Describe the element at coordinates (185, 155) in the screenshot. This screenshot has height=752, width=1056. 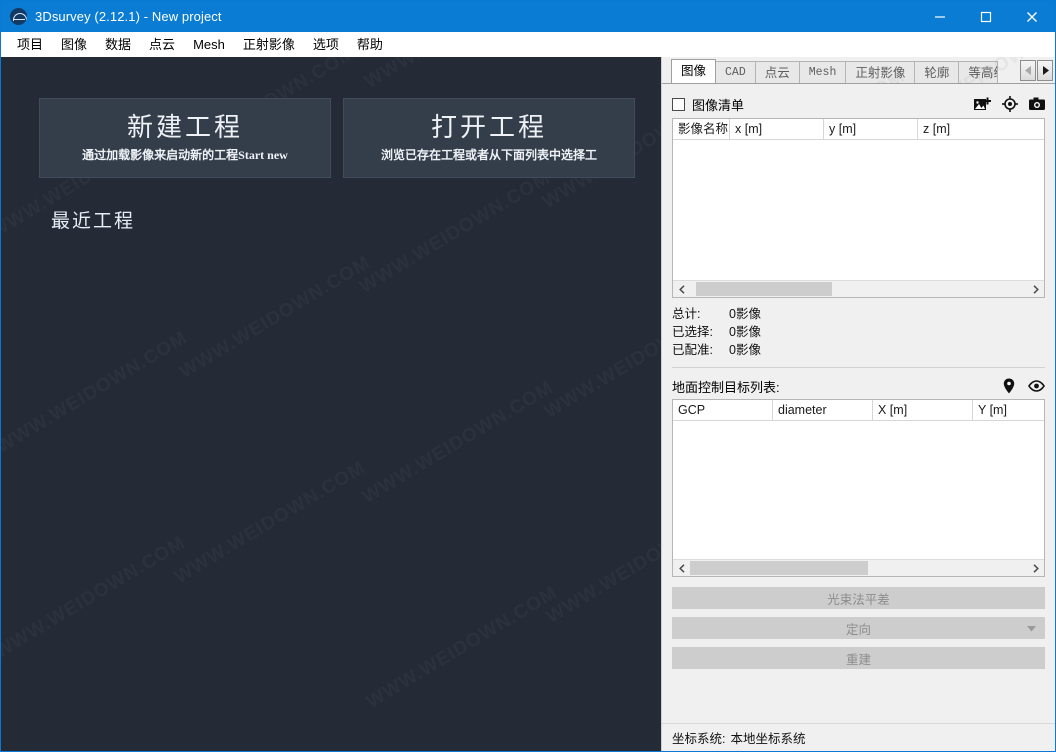
I see `new-project-subtitle: 通过加载影像来启动新的工程Start new` at that location.